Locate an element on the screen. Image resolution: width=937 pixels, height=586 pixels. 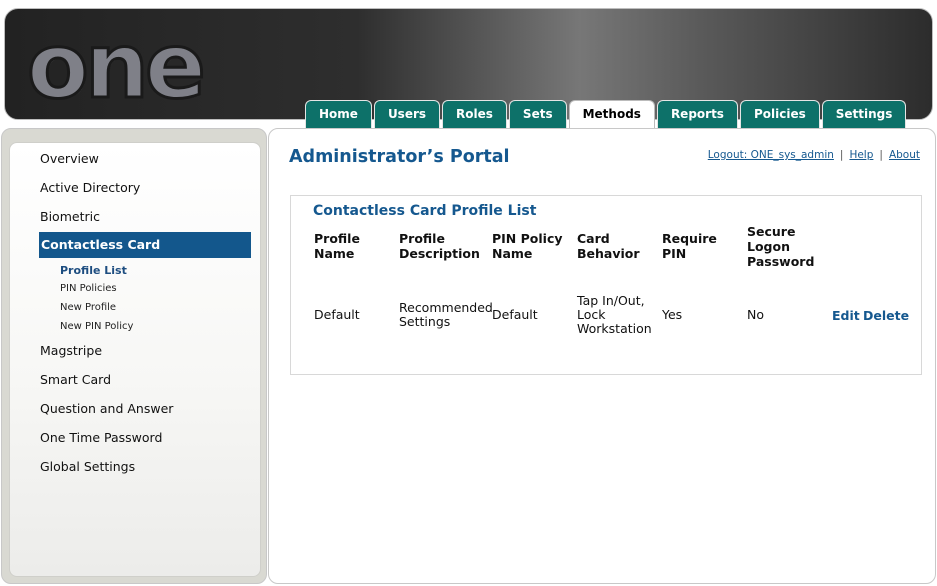
cell-secure-logon-password: No is located at coordinates (755, 314).